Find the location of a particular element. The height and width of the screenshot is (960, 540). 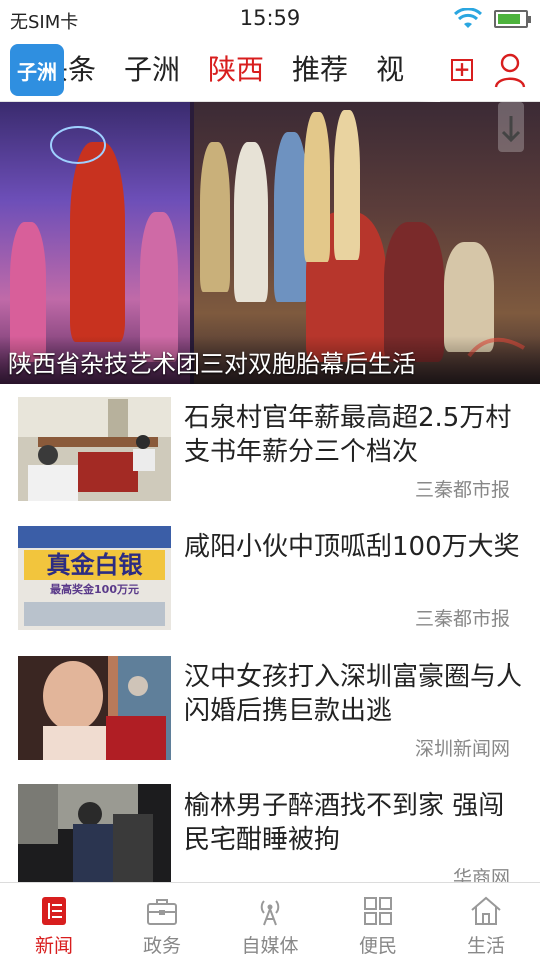

channel-tab: 子洲 is located at coordinates (152, 70).